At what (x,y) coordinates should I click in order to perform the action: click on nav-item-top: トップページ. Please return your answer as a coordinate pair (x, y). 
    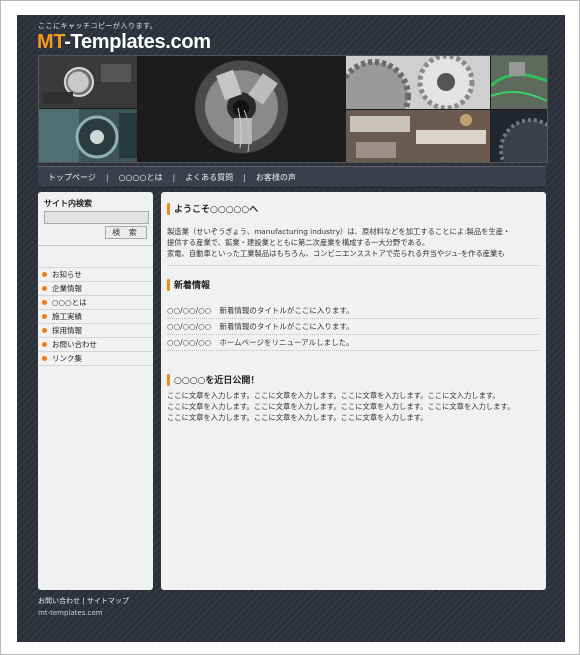
    Looking at the image, I should click on (72, 177).